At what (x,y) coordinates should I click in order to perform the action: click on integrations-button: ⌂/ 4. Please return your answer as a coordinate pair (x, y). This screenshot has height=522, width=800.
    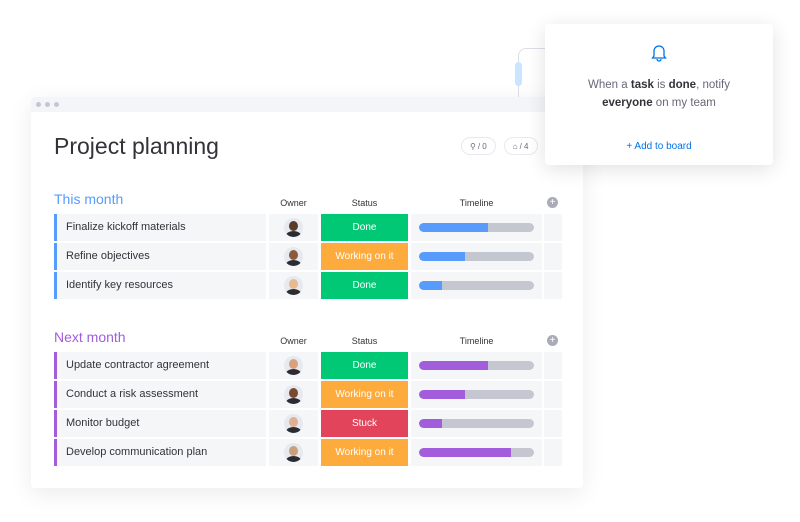
    Looking at the image, I should click on (520, 146).